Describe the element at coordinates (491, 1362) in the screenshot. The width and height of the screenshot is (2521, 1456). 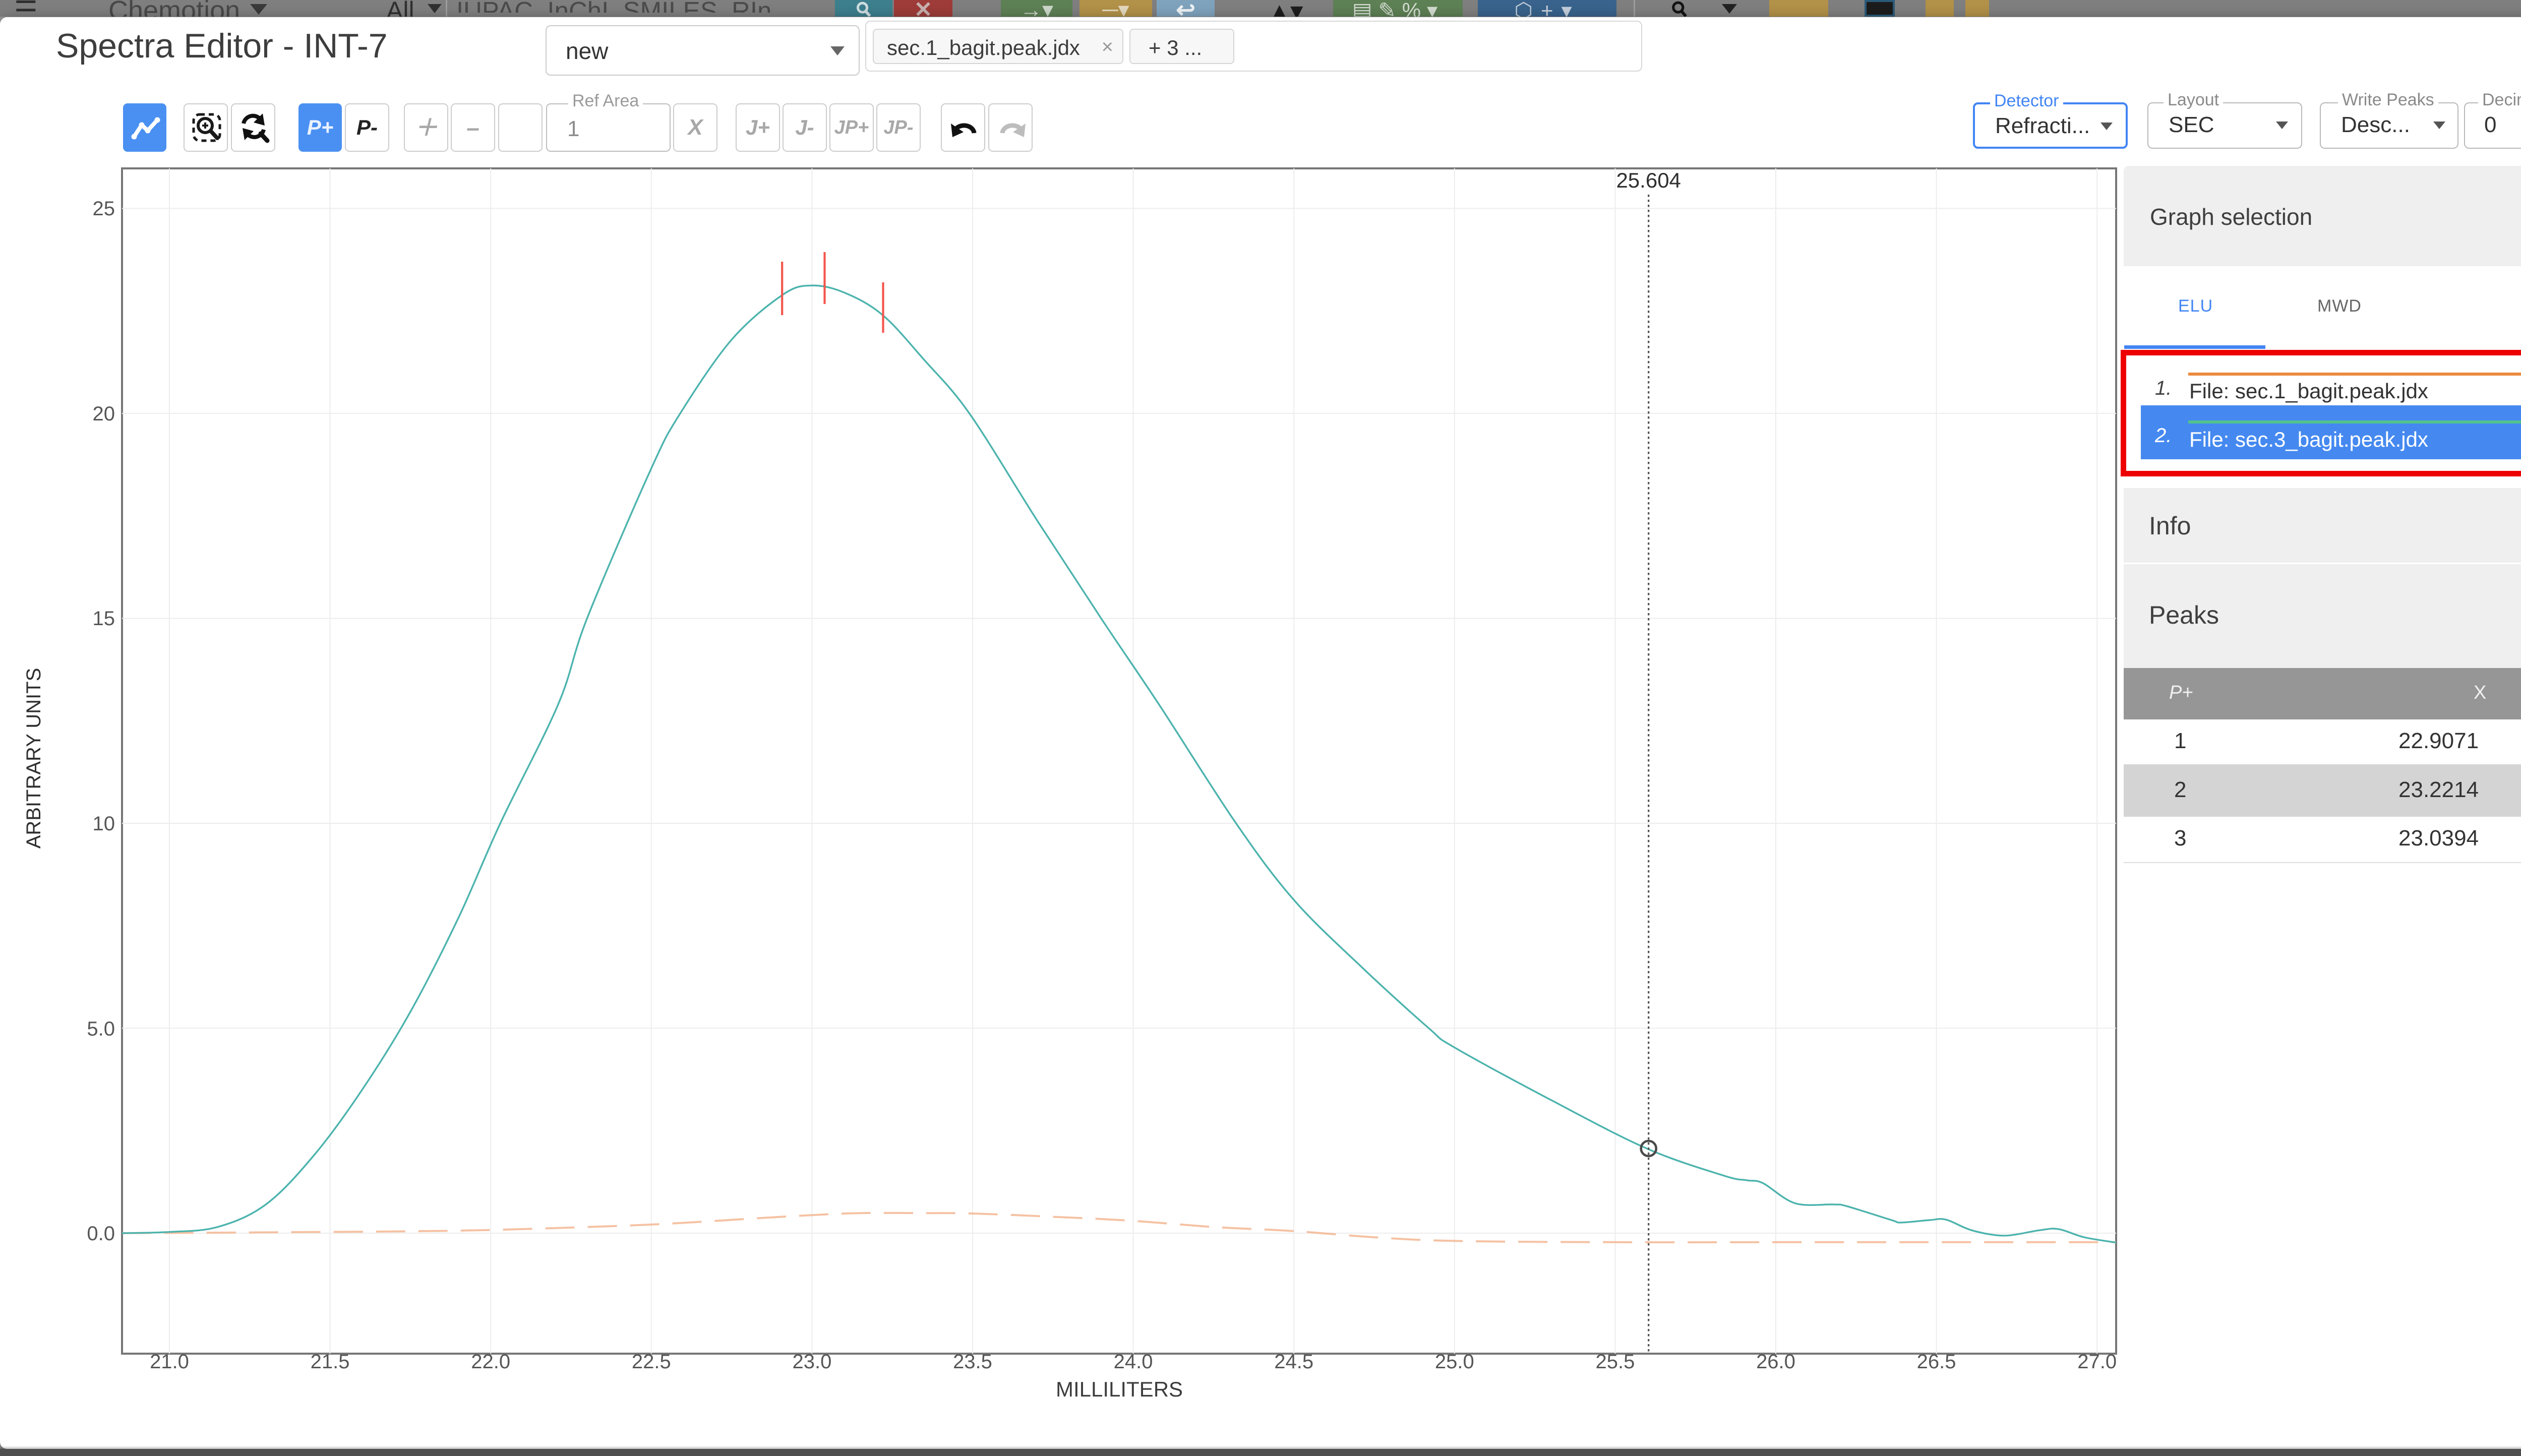
I see `svg-text: 22.0` at that location.